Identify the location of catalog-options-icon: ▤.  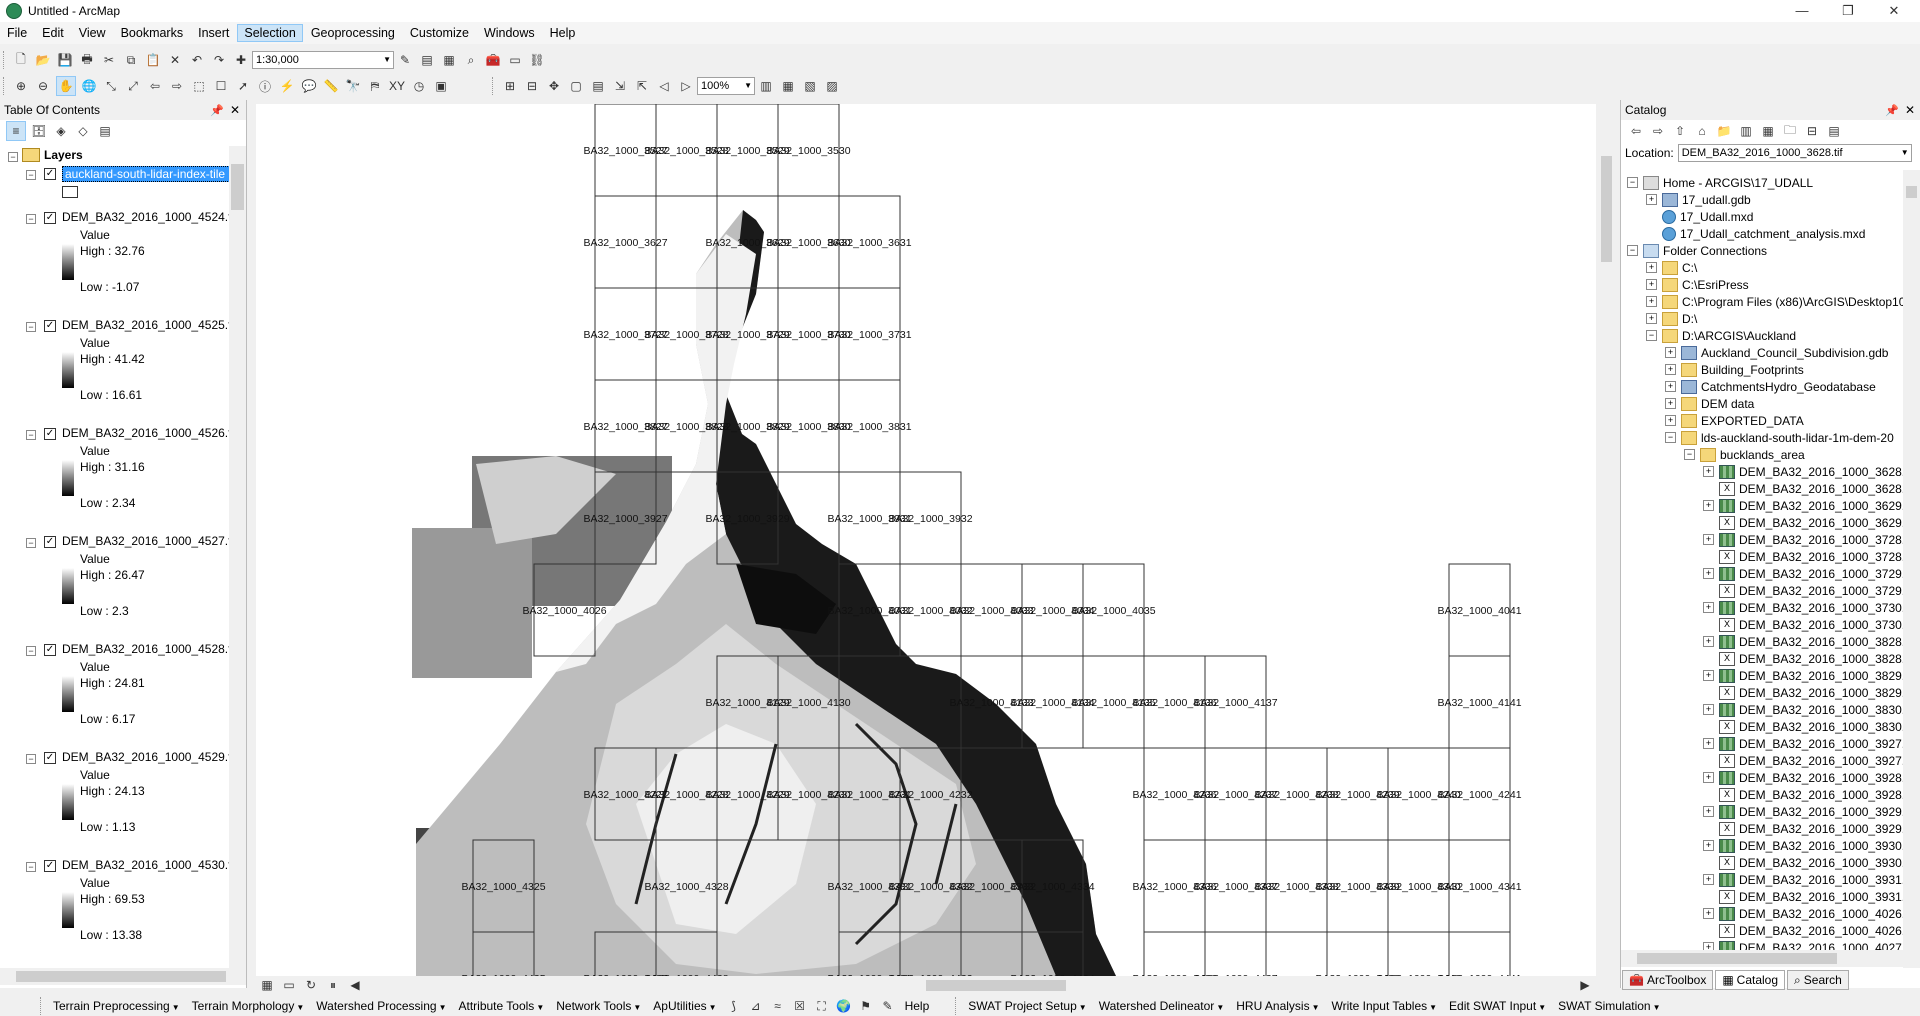
(1834, 131).